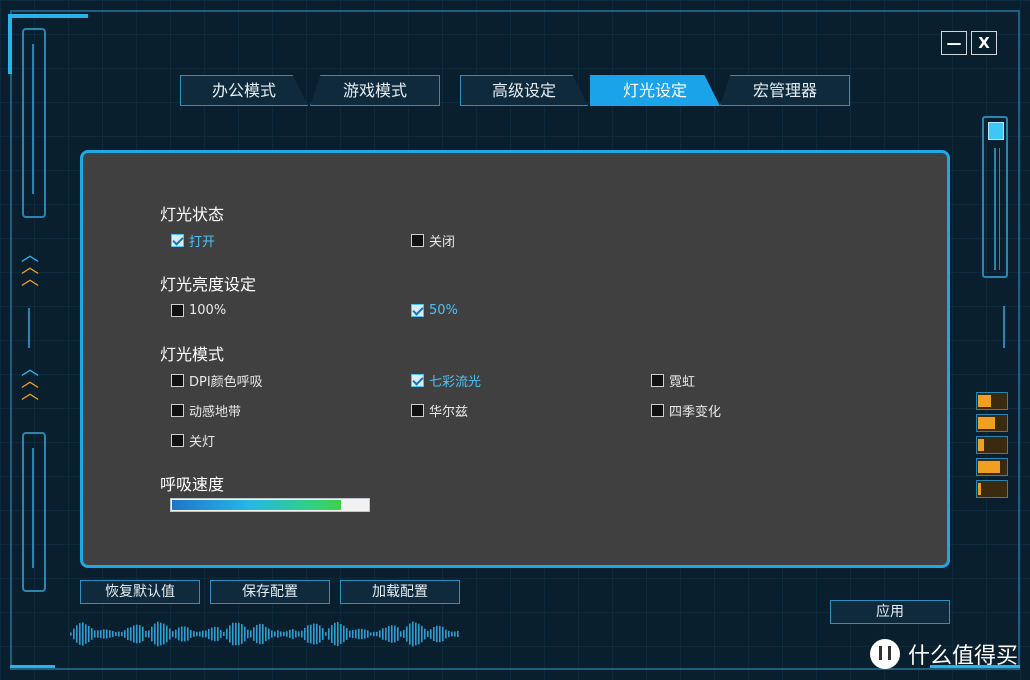  I want to click on option-label: 关灯, so click(202, 442).